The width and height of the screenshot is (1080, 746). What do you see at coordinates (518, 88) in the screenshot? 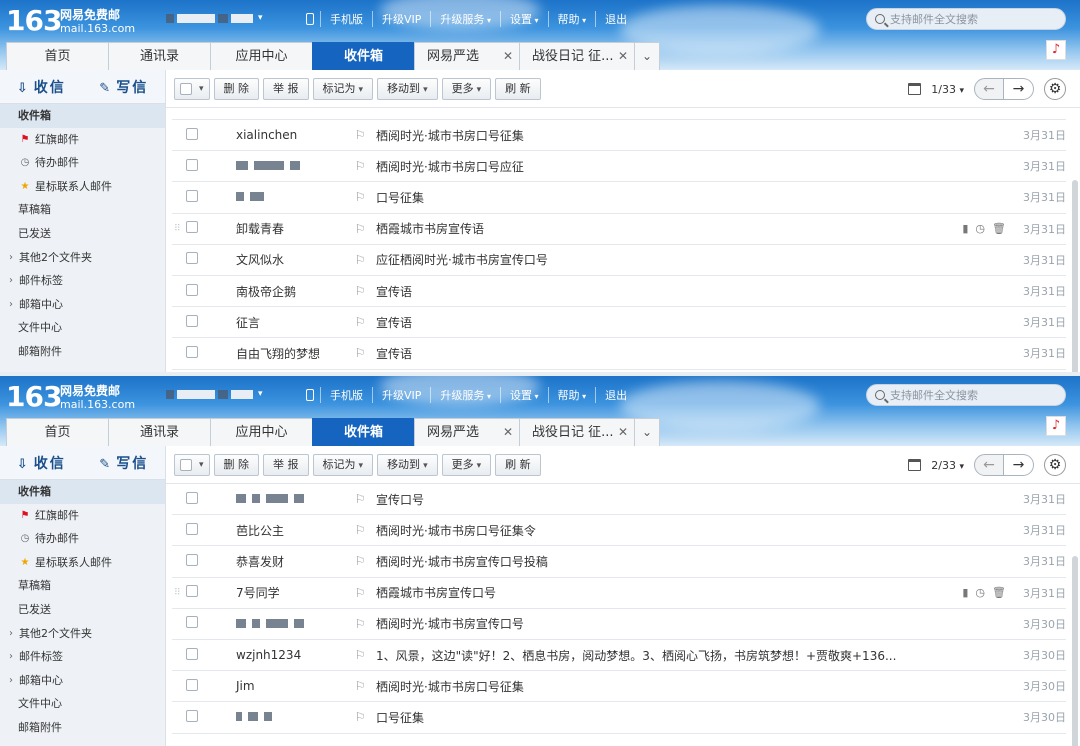
I see `refresh-button: 刷 新` at bounding box center [518, 88].